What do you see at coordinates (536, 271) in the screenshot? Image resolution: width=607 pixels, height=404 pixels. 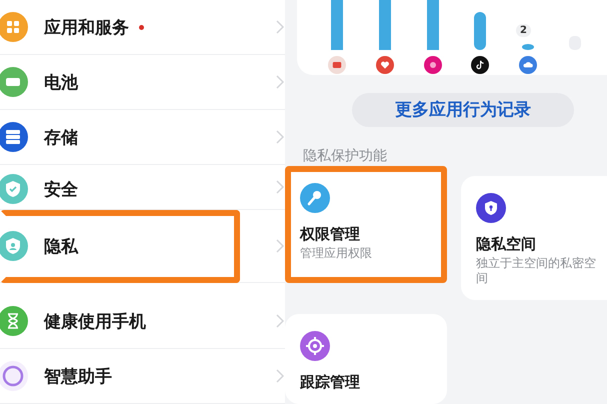 I see `feature-subtitle: 独立于主空间的私密空间` at bounding box center [536, 271].